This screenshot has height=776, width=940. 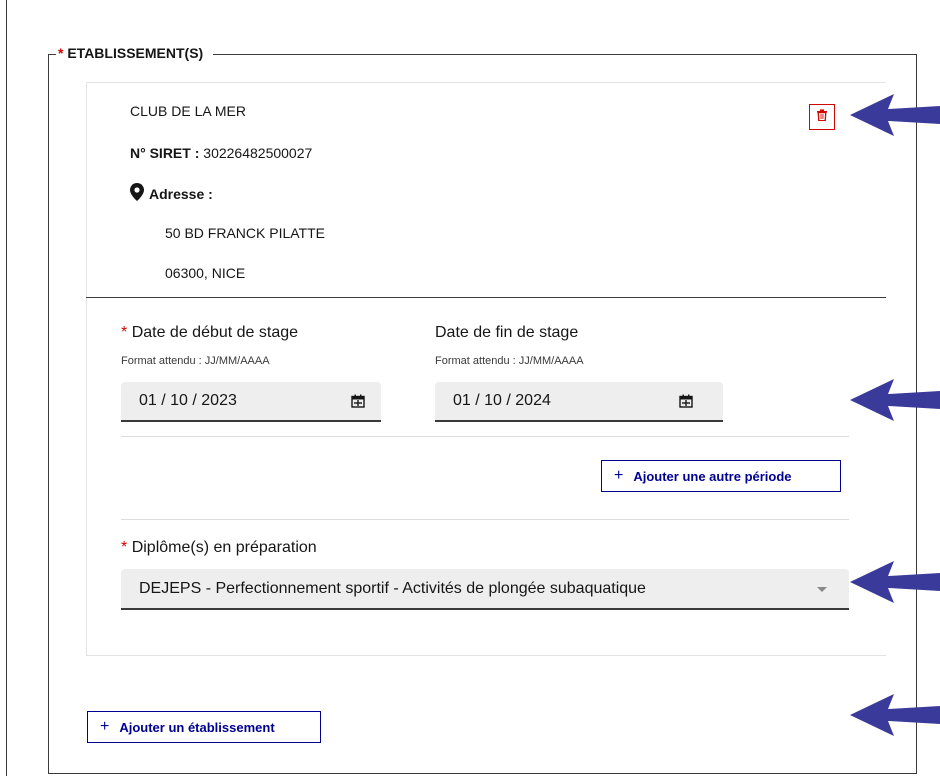 I want to click on legend-text: ETABLISSEMENT(S), so click(x=135, y=53).